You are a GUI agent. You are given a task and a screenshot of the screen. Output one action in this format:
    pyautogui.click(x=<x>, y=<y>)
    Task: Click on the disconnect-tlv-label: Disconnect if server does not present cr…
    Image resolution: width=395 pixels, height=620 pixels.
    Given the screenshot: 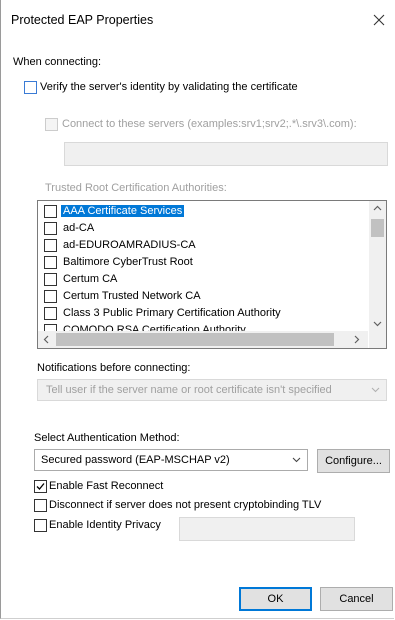 What is the action you would take?
    pyautogui.click(x=185, y=505)
    